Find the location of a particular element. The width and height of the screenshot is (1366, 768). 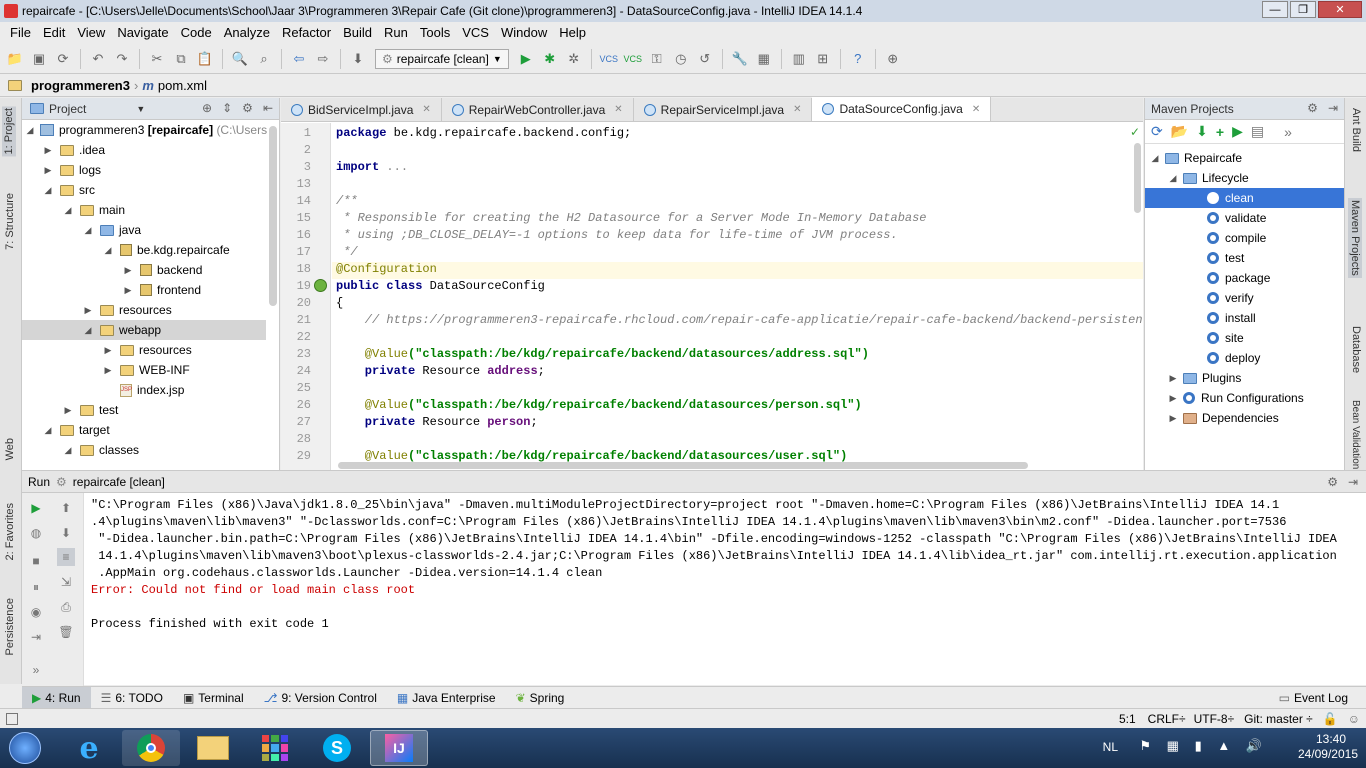

run-configuration-select: ⚙ repaircafe [clean] ▼ is located at coordinates (442, 58).